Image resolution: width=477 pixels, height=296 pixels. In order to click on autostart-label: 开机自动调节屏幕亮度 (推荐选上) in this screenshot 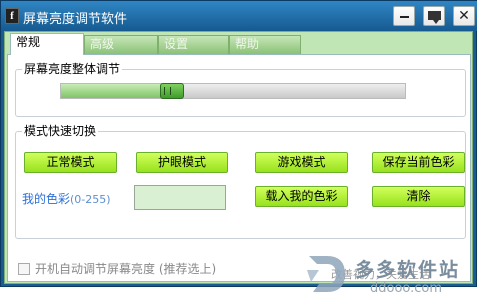, I will do `click(126, 269)`.